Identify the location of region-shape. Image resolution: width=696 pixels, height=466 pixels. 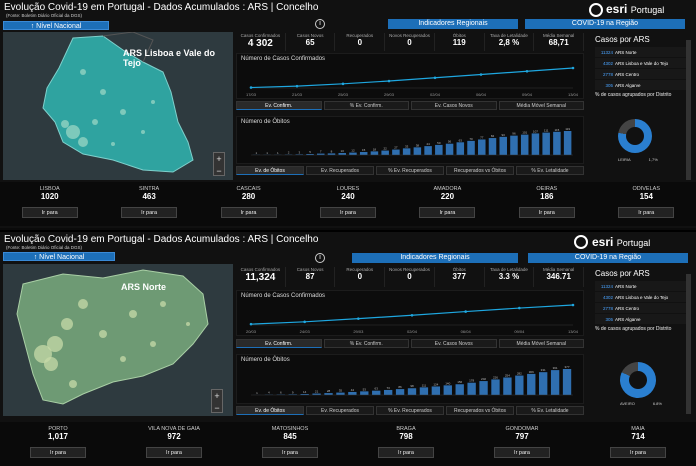
(112, 337).